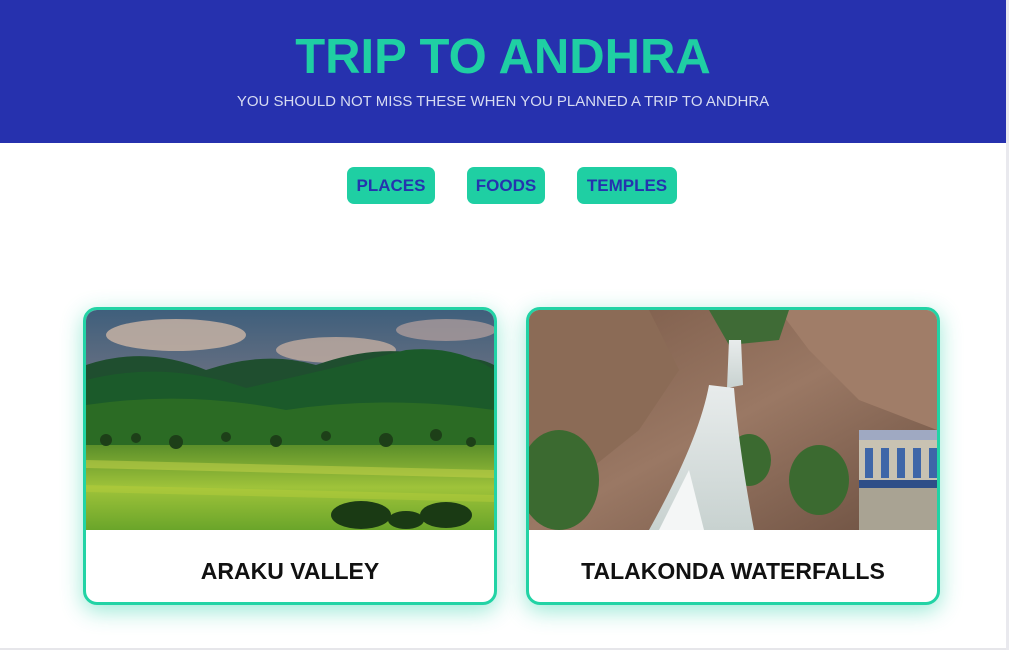  What do you see at coordinates (733, 420) in the screenshot?
I see `talakonda-waterfalls-image` at bounding box center [733, 420].